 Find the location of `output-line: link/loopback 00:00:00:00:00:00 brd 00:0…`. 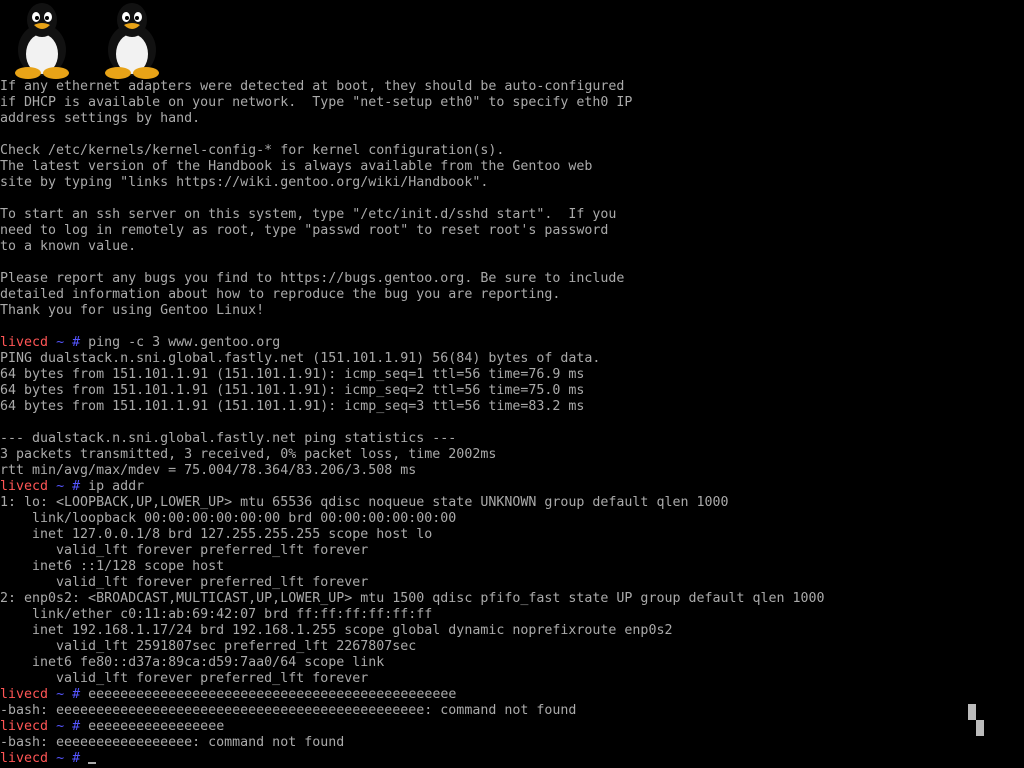

output-line: link/loopback 00:00:00:00:00:00 brd 00:0… is located at coordinates (512, 519).